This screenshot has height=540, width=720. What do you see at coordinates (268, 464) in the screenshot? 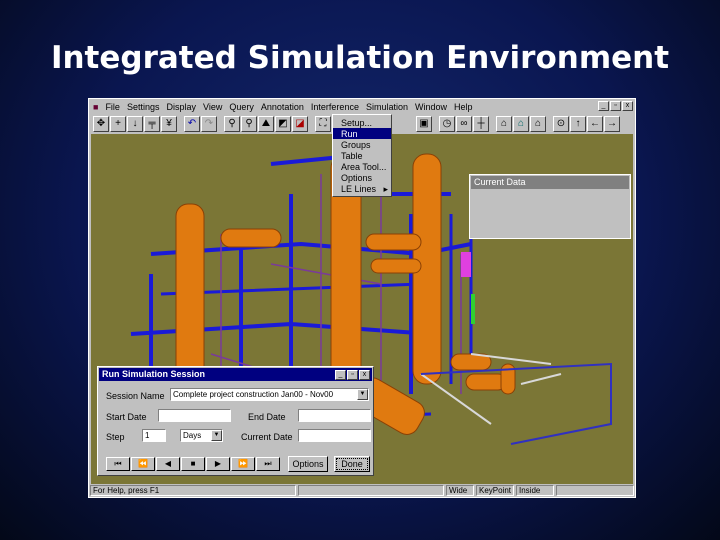
I see `last-button: ⏭` at bounding box center [268, 464].